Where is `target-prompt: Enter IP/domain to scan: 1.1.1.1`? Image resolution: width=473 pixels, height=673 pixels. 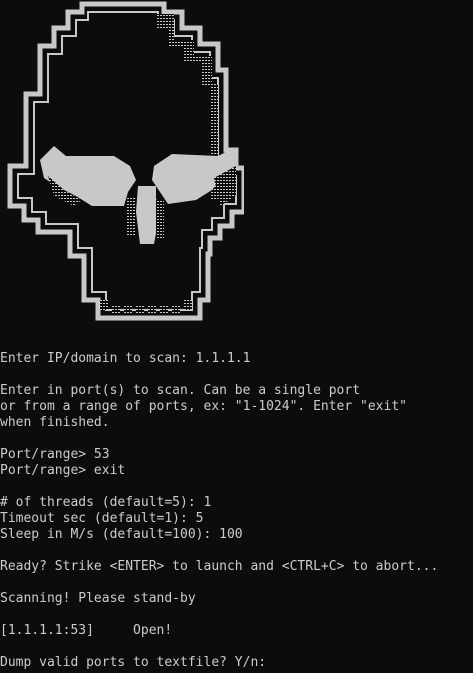 target-prompt: Enter IP/domain to scan: 1.1.1.1 is located at coordinates (125, 358).